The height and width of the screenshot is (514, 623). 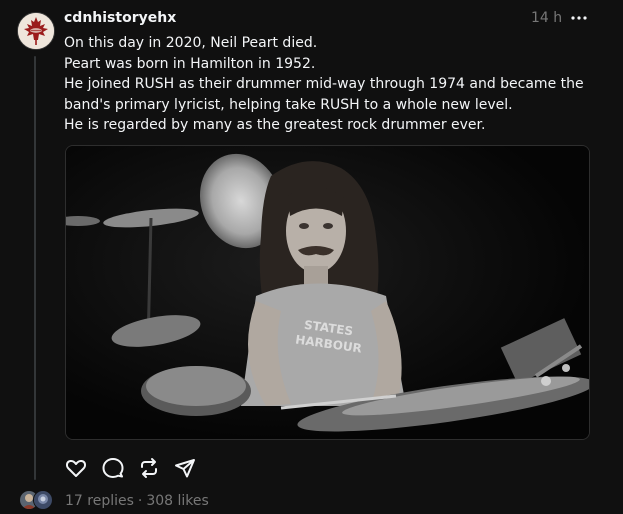 I want to click on like-button, so click(x=76, y=468).